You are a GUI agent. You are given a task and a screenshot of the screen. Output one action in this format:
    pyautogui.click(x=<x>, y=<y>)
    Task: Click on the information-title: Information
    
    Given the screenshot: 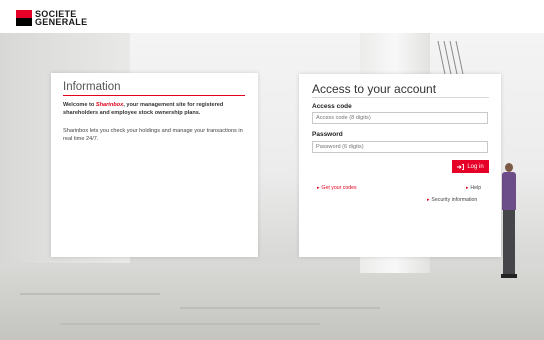 What is the action you would take?
    pyautogui.click(x=92, y=87)
    